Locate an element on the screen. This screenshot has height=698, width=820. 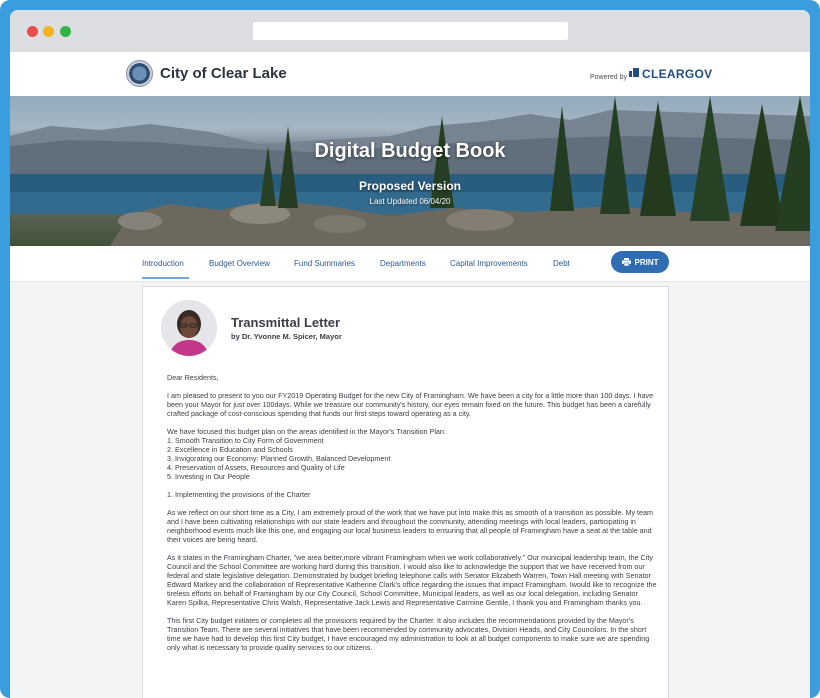
powered-by-label: Powered by is located at coordinates (608, 77).